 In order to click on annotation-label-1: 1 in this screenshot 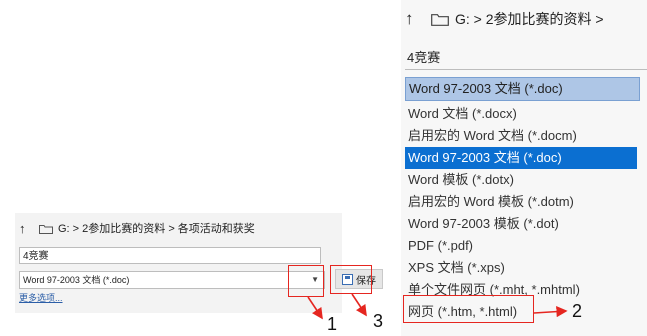, I will do `click(332, 324)`.